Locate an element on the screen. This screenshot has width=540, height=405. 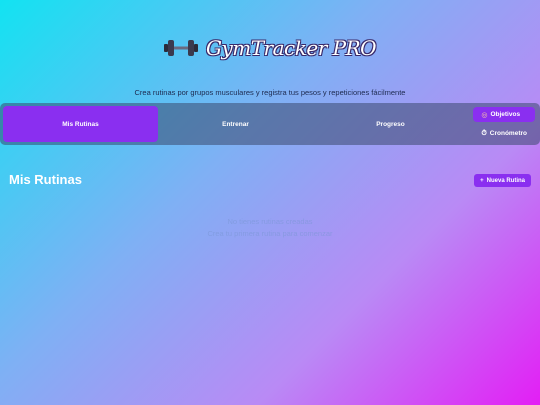
plus-icon: + is located at coordinates (482, 180).